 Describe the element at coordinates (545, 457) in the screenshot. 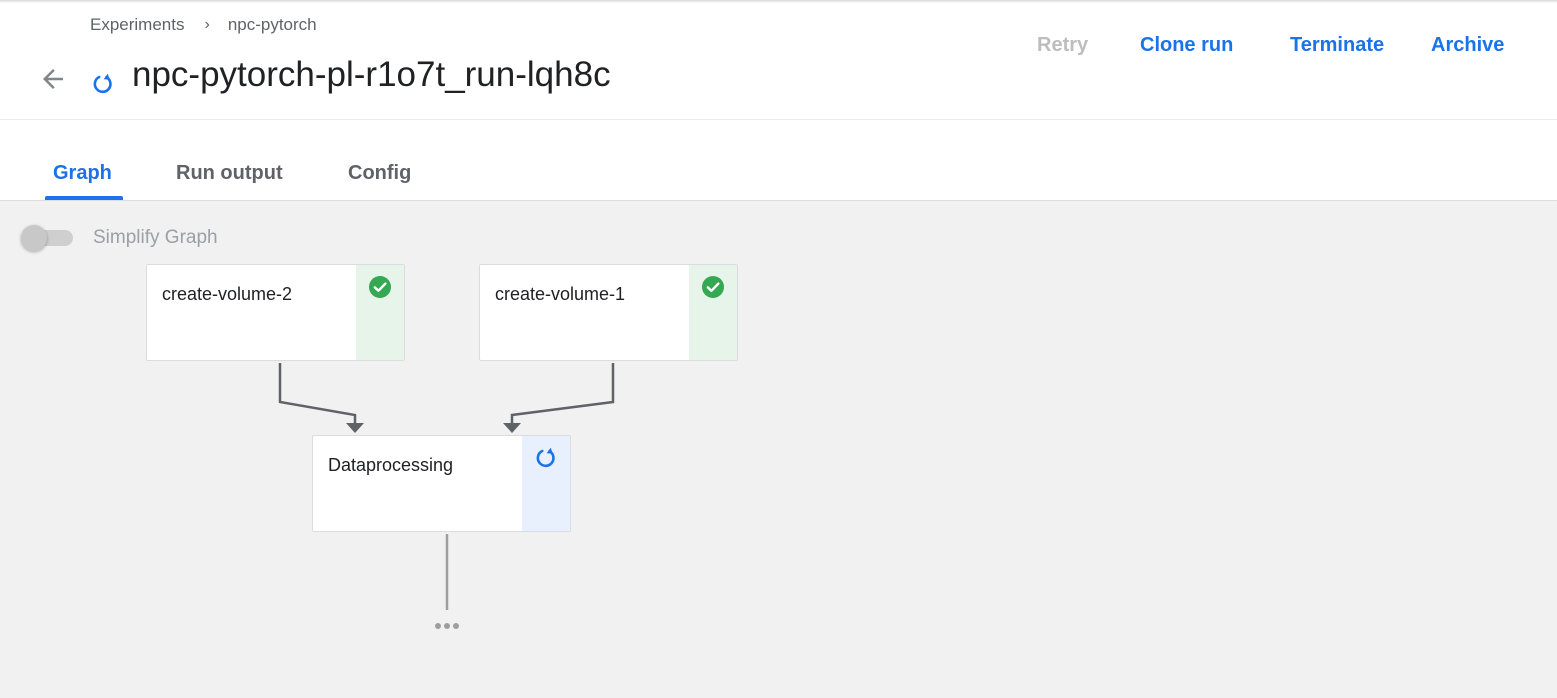

I see `running-status-icon` at that location.